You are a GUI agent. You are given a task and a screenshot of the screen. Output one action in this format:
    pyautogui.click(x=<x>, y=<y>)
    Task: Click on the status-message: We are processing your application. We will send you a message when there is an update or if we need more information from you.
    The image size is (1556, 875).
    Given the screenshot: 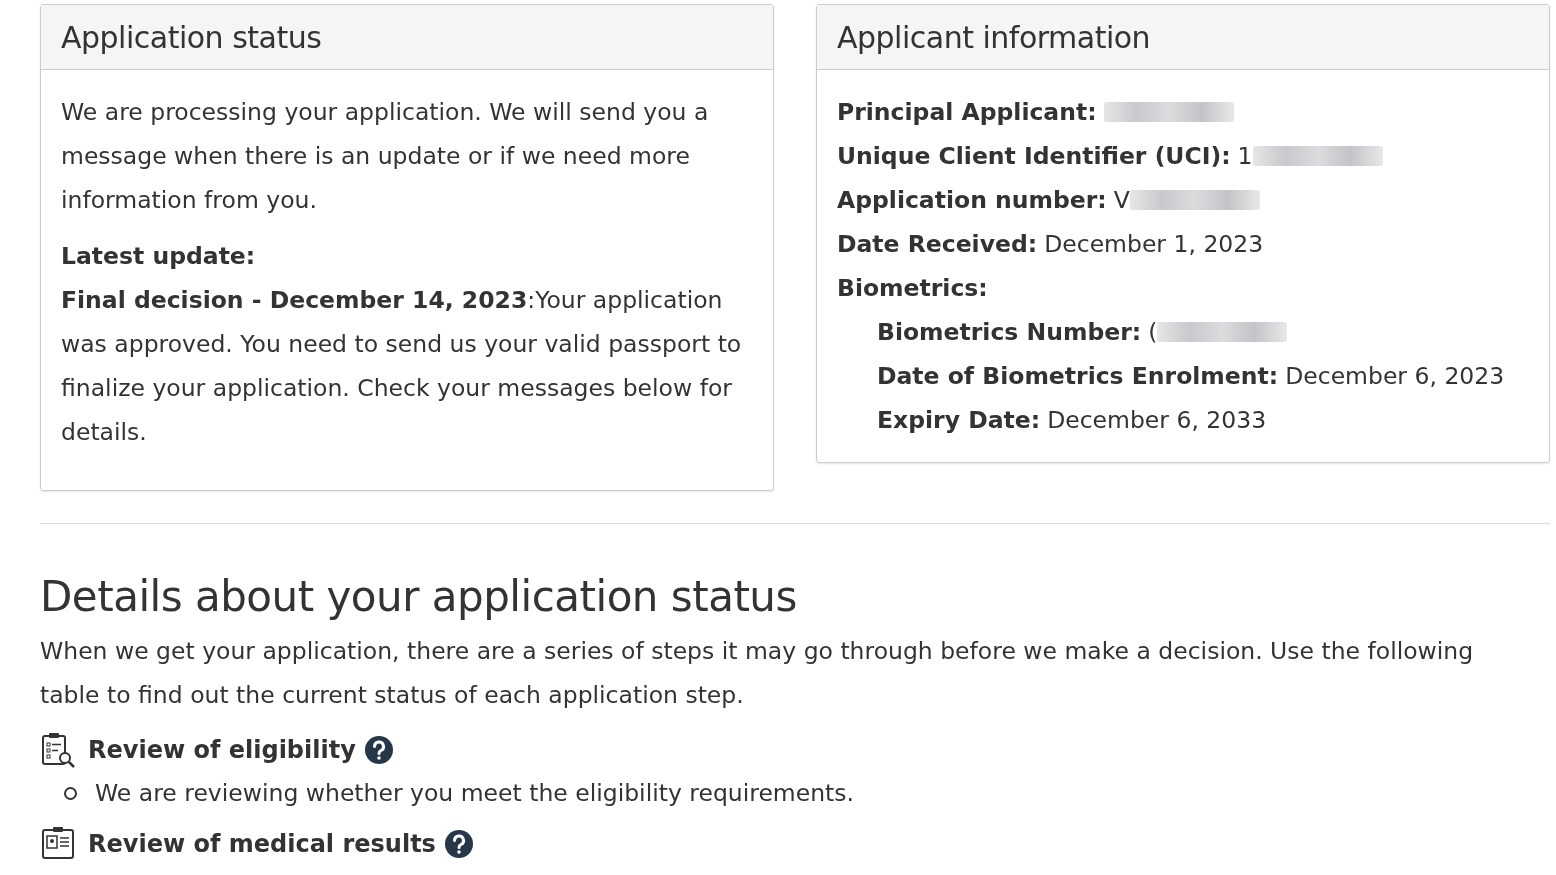 What is the action you would take?
    pyautogui.click(x=385, y=156)
    